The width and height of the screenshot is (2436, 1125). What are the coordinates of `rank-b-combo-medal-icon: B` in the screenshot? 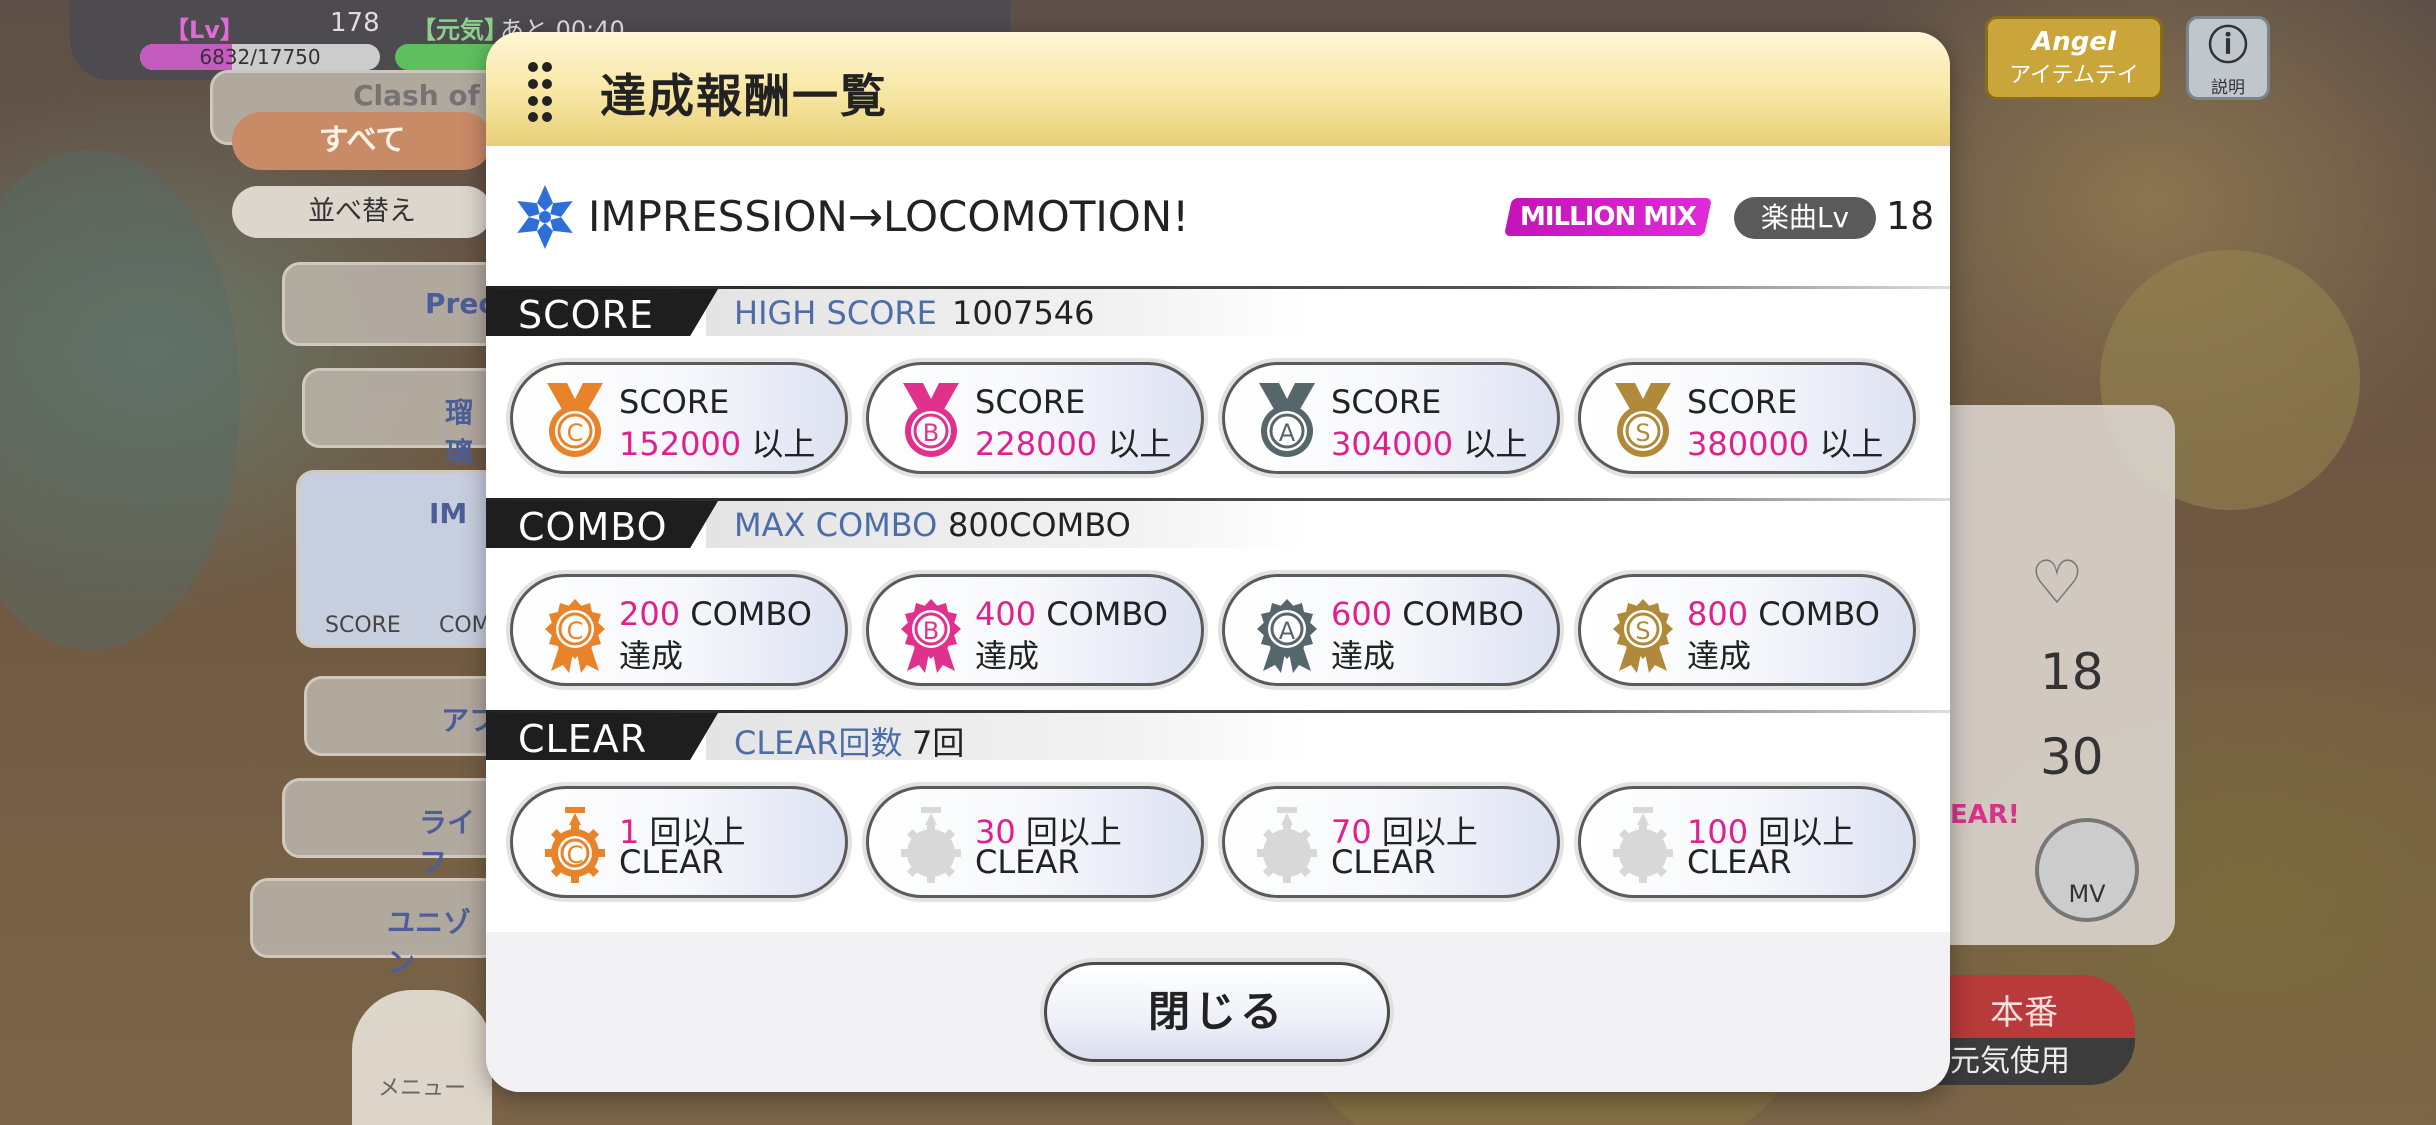 It's located at (931, 636).